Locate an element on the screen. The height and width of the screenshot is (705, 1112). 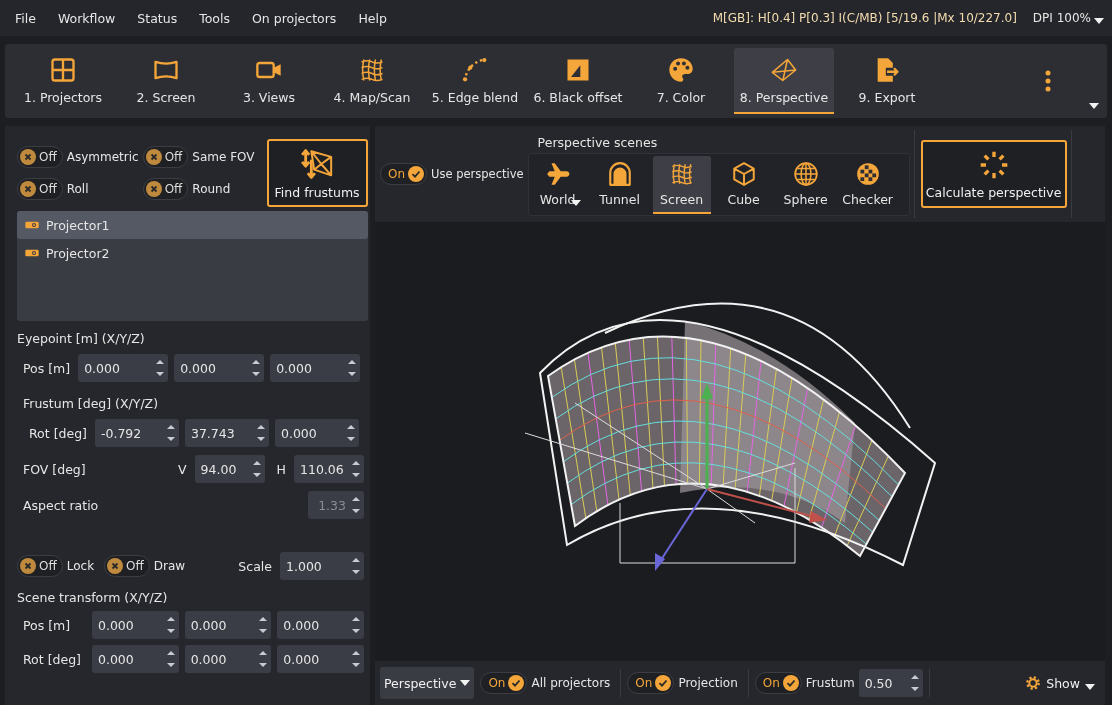
menu-item: Status is located at coordinates (157, 18).